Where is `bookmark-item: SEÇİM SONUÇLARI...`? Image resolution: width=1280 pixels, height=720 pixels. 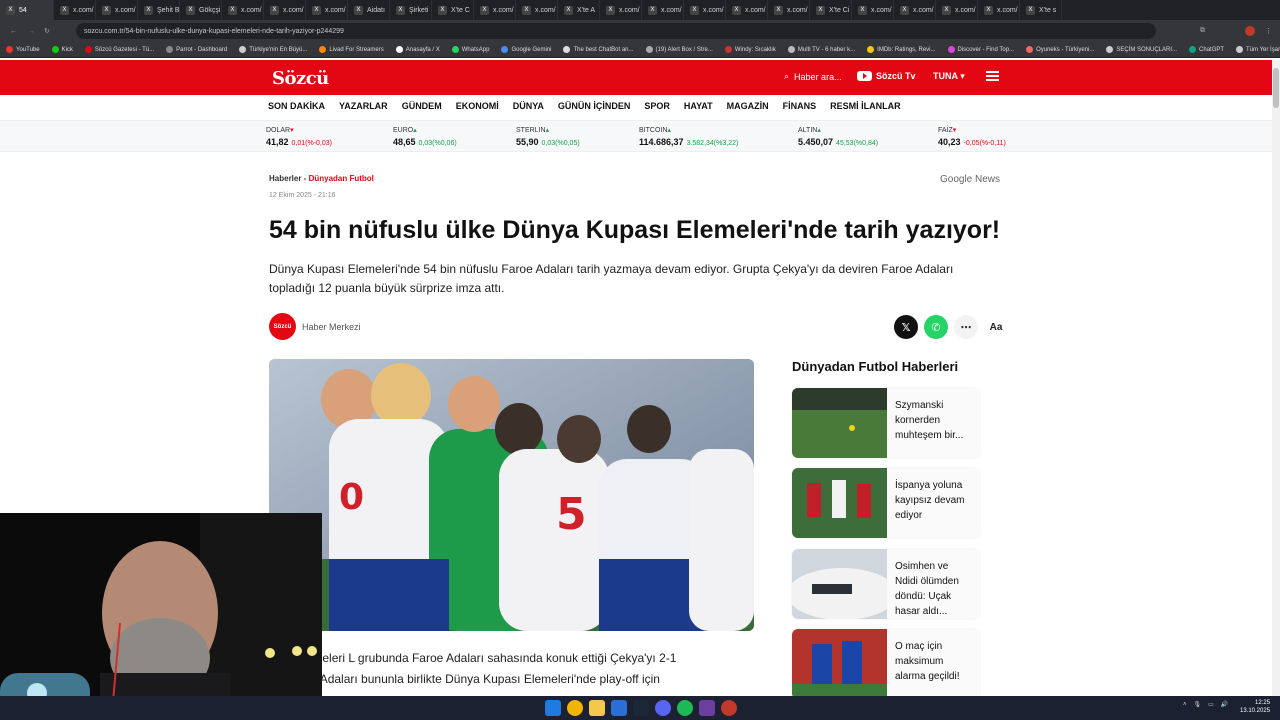
bookmark-item: SEÇİM SONUÇLARI... is located at coordinates (1141, 49).